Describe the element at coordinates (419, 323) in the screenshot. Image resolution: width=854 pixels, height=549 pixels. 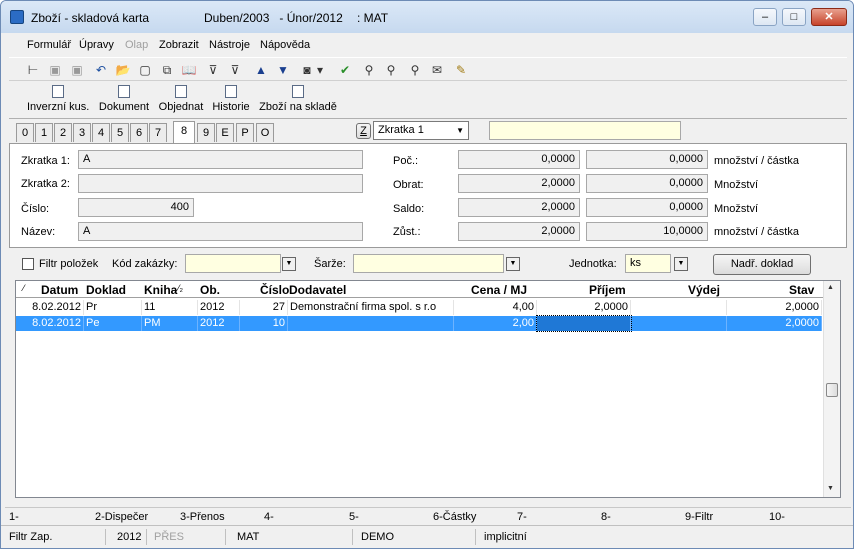
I see `table-row-selected: 8.02.2012 Pe PM 2012 10 2,00 2,0000` at that location.